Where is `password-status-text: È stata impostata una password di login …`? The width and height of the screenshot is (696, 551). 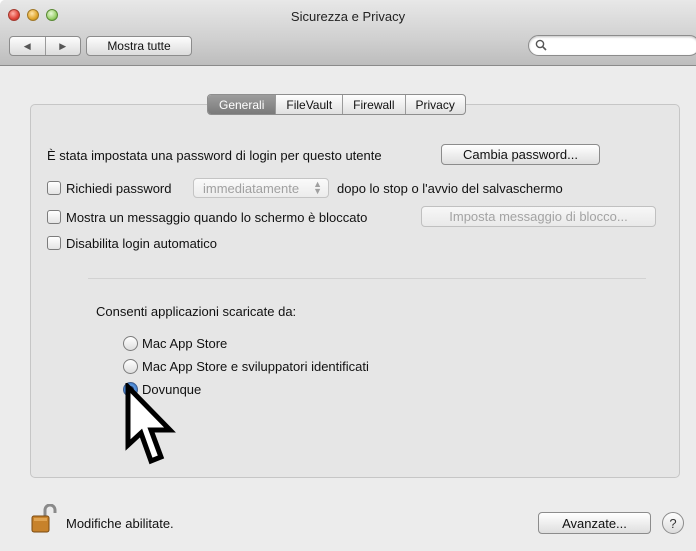 password-status-text: È stata impostata una password di login … is located at coordinates (214, 155).